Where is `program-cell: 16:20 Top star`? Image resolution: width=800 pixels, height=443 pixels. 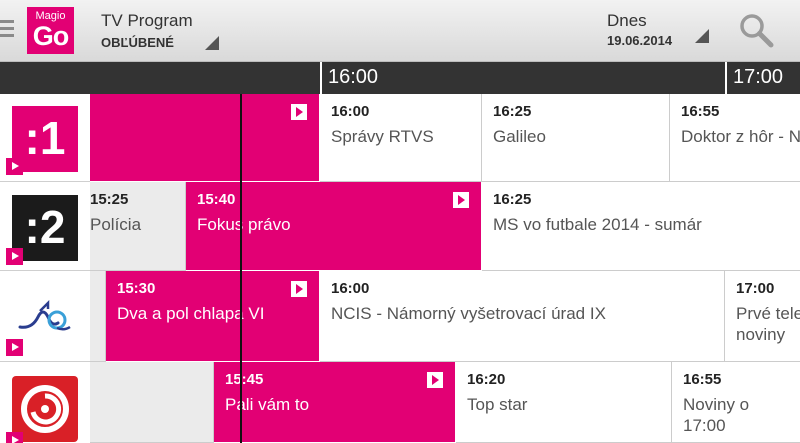
program-cell: 16:20 Top star is located at coordinates (564, 402).